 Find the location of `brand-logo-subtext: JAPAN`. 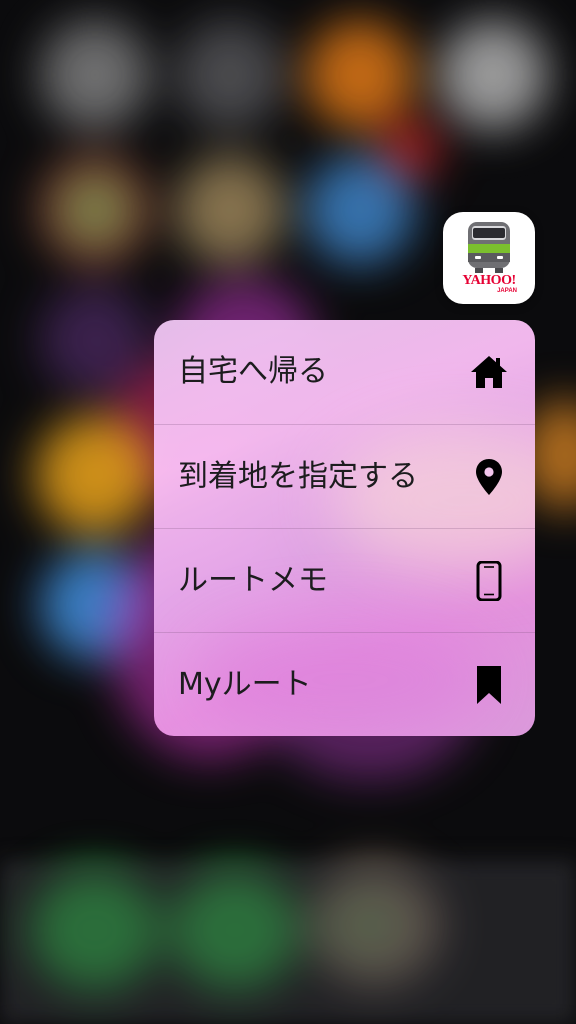

brand-logo-subtext: JAPAN is located at coordinates (507, 291).